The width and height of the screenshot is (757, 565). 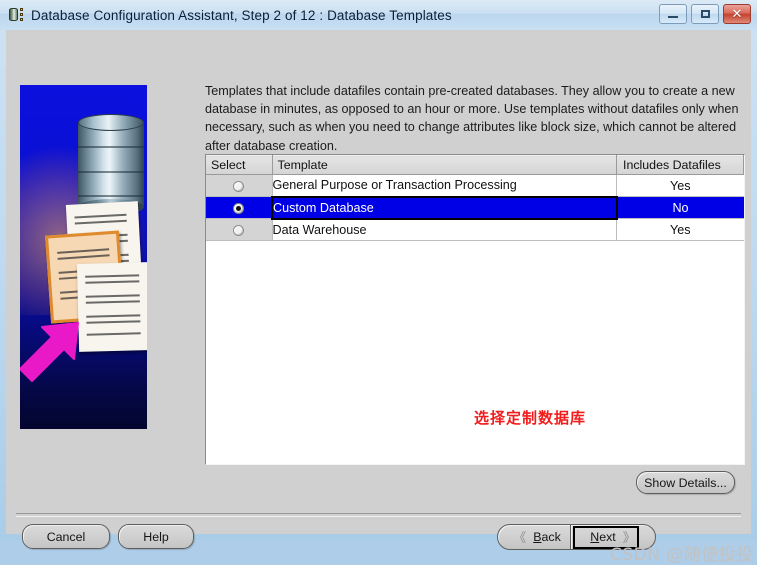 What do you see at coordinates (83, 257) in the screenshot?
I see `sidebar-artwork` at bounding box center [83, 257].